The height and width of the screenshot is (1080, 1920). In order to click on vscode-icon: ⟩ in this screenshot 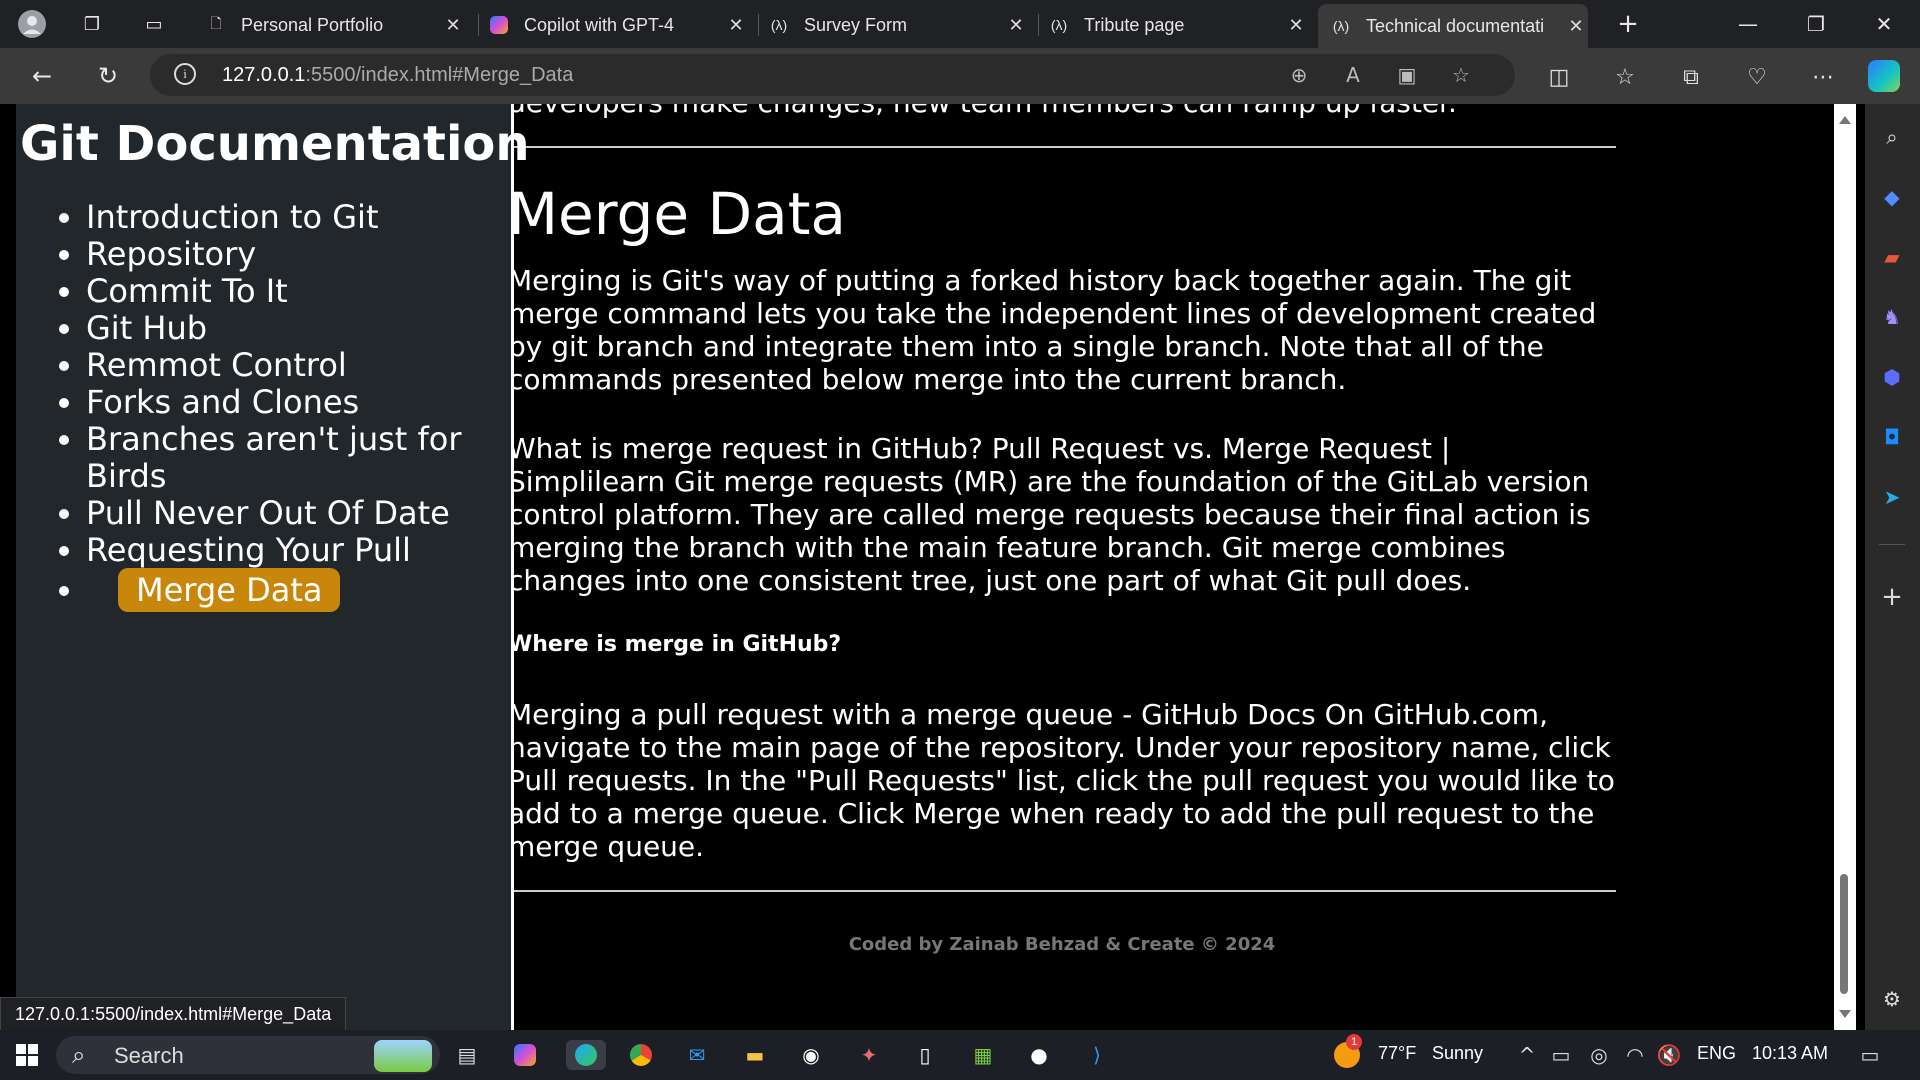, I will do `click(1097, 1055)`.